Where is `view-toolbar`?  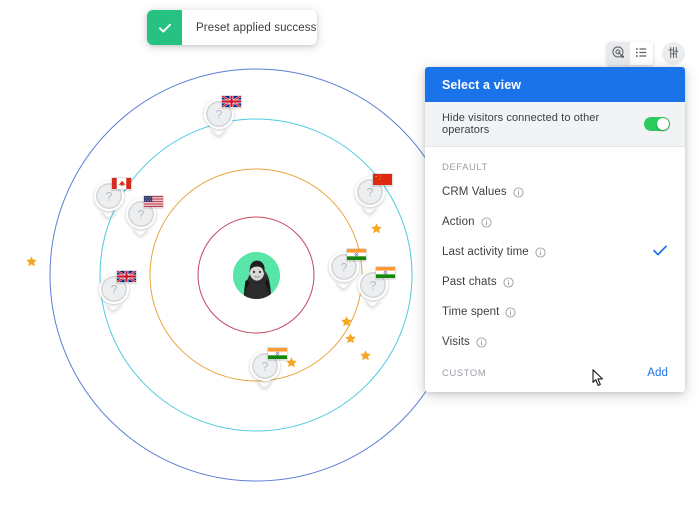
view-toolbar is located at coordinates (646, 53).